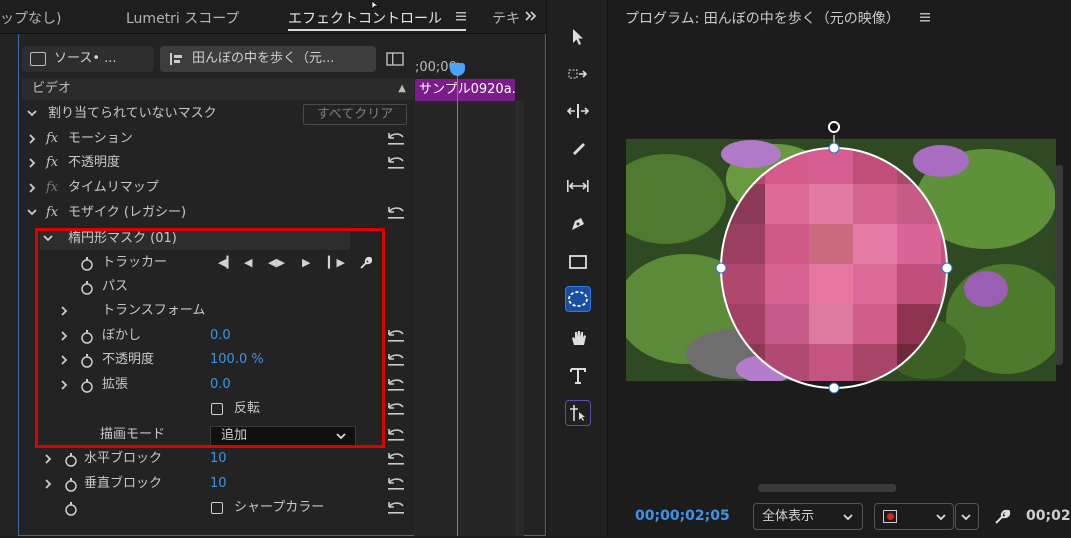 The width and height of the screenshot is (1071, 538). What do you see at coordinates (578, 186) in the screenshot?
I see `slip-tool-icon` at bounding box center [578, 186].